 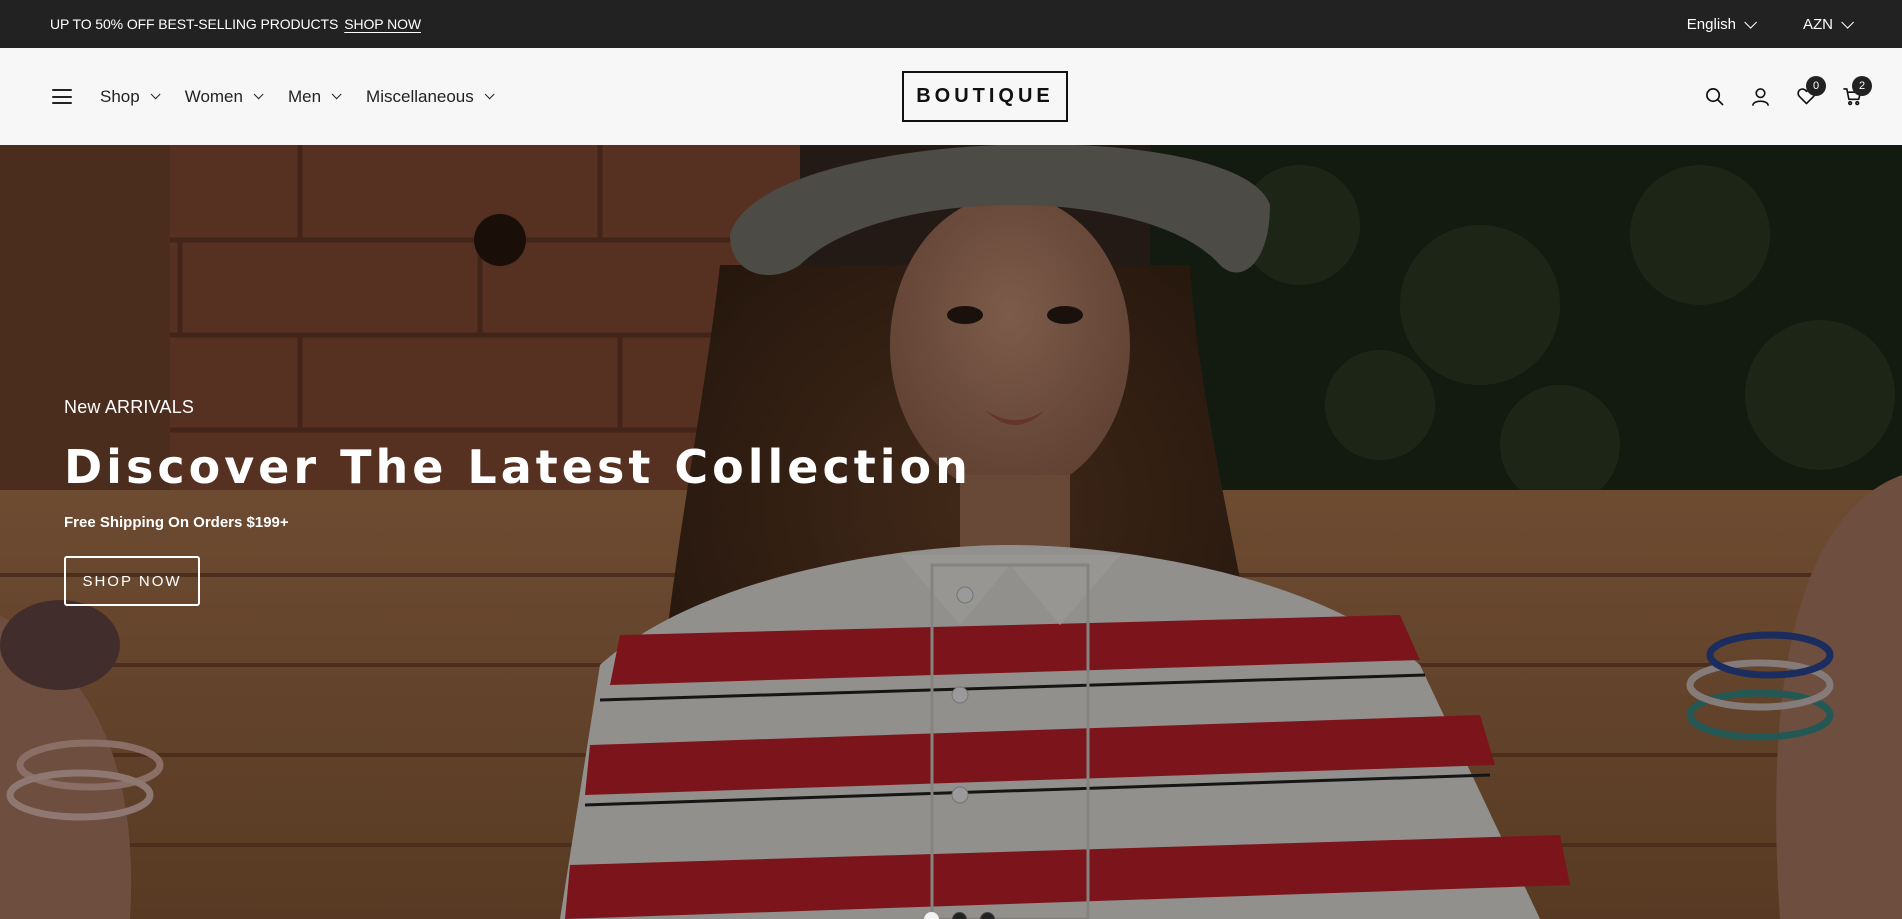 I want to click on nav-item-label: Shop, so click(x=120, y=96).